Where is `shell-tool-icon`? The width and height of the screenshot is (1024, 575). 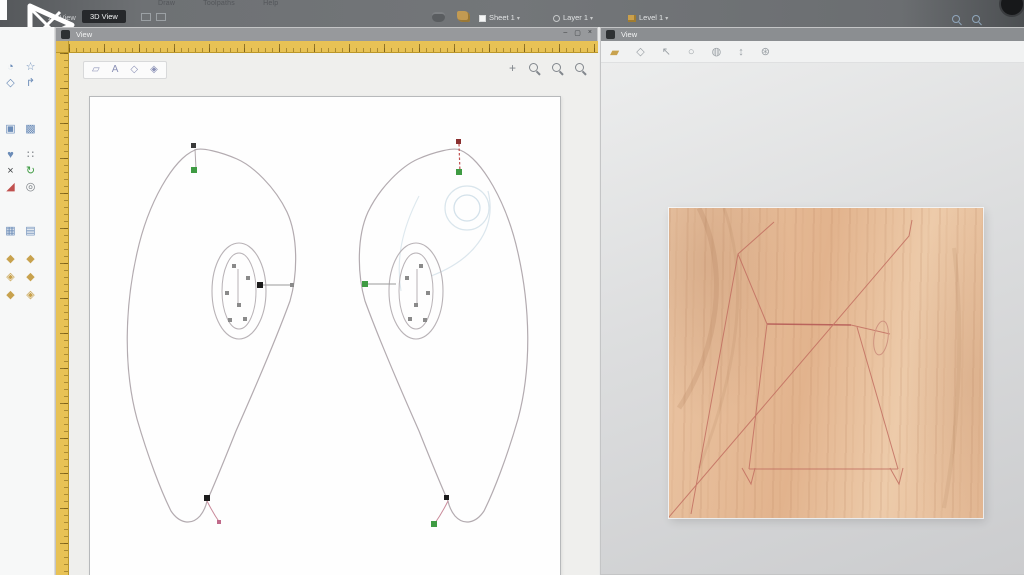 shell-tool-icon is located at coordinates (438, 17).